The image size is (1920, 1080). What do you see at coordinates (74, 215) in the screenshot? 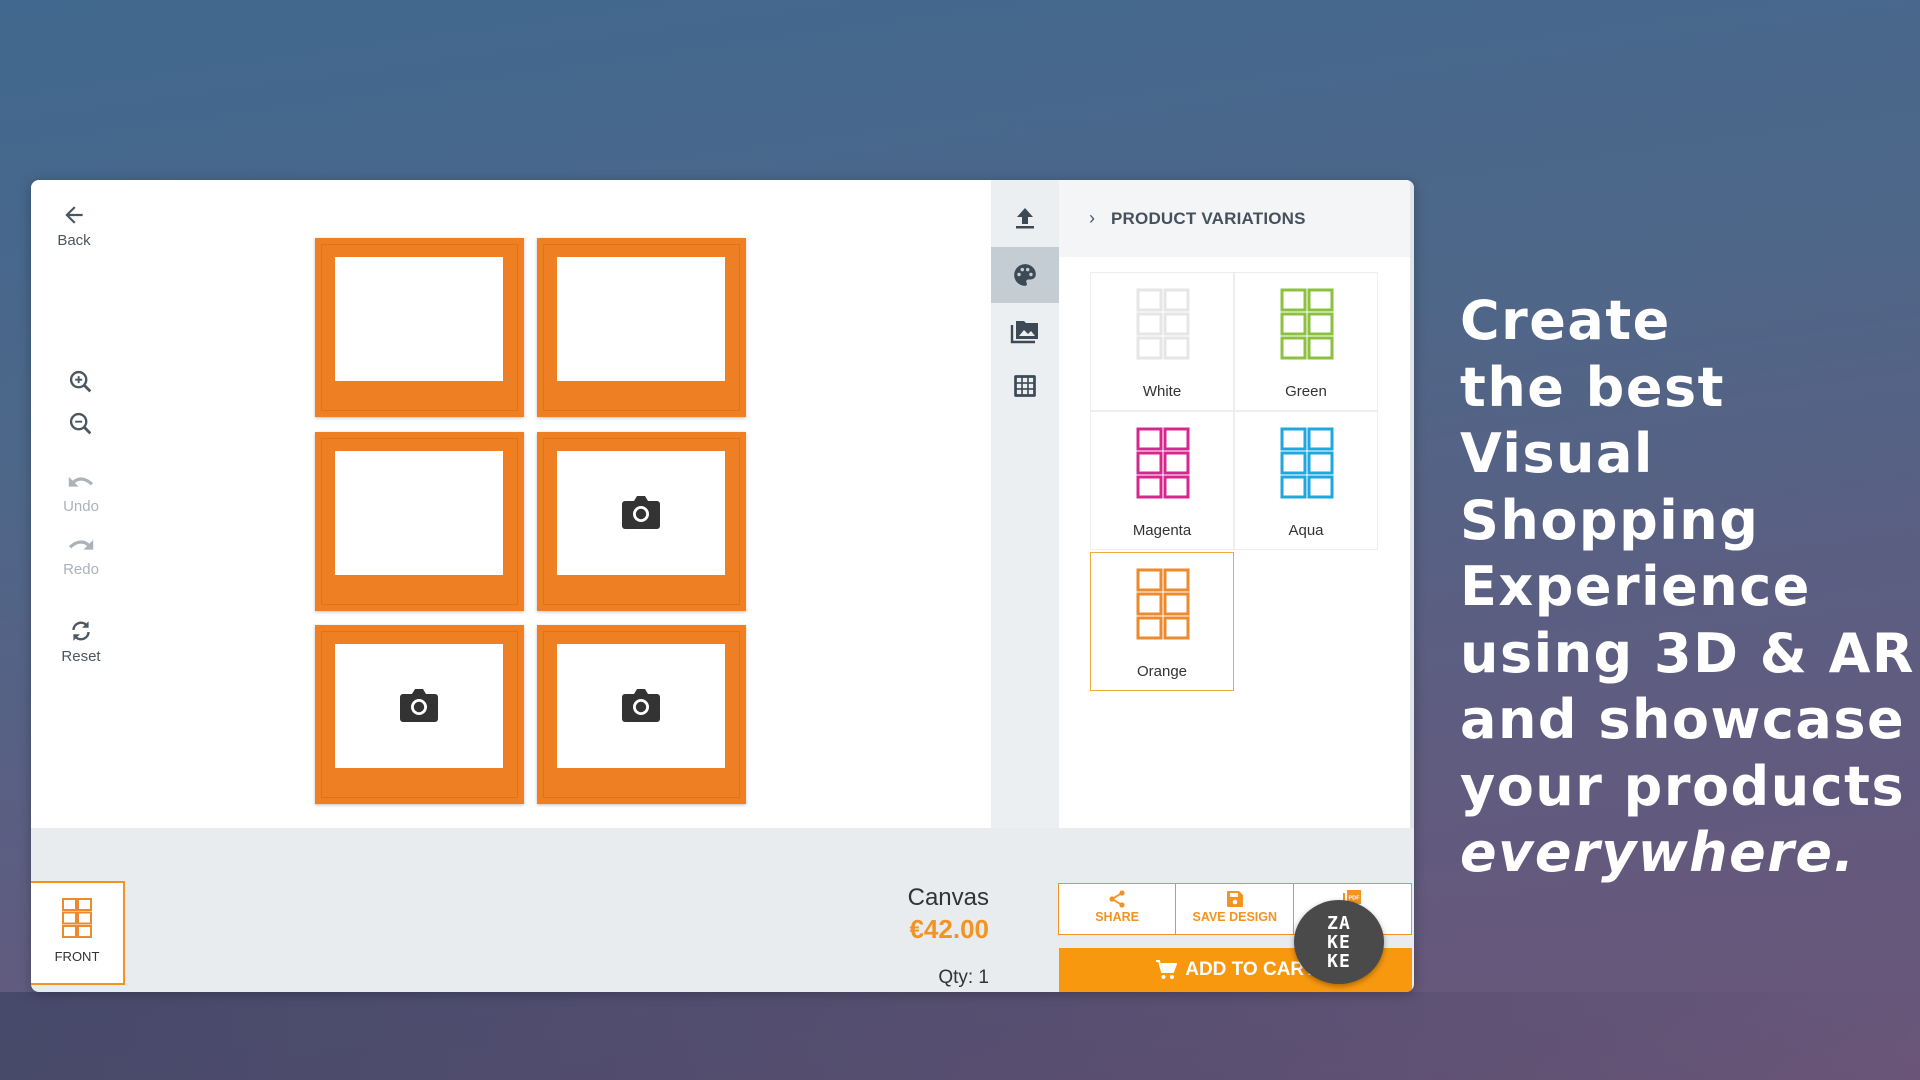
I see `arrow-left-icon` at bounding box center [74, 215].